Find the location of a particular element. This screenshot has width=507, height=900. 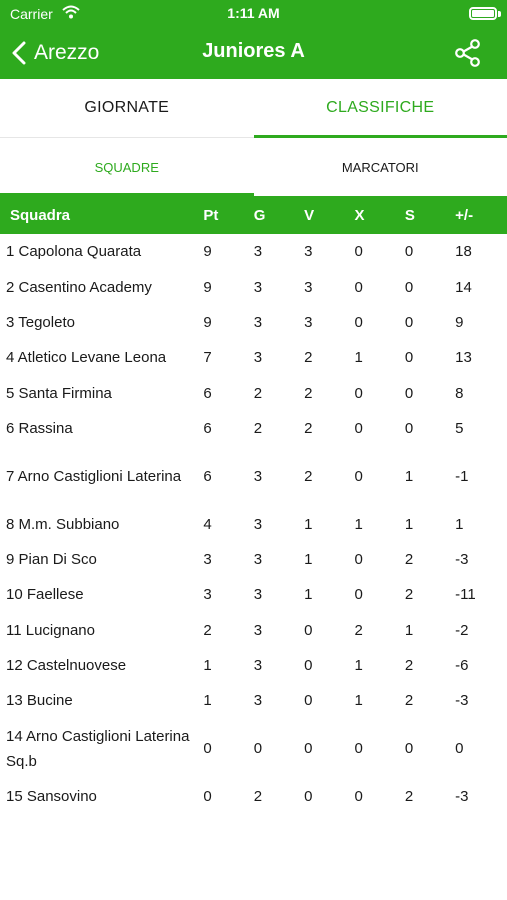

header-v: V is located at coordinates (309, 215).